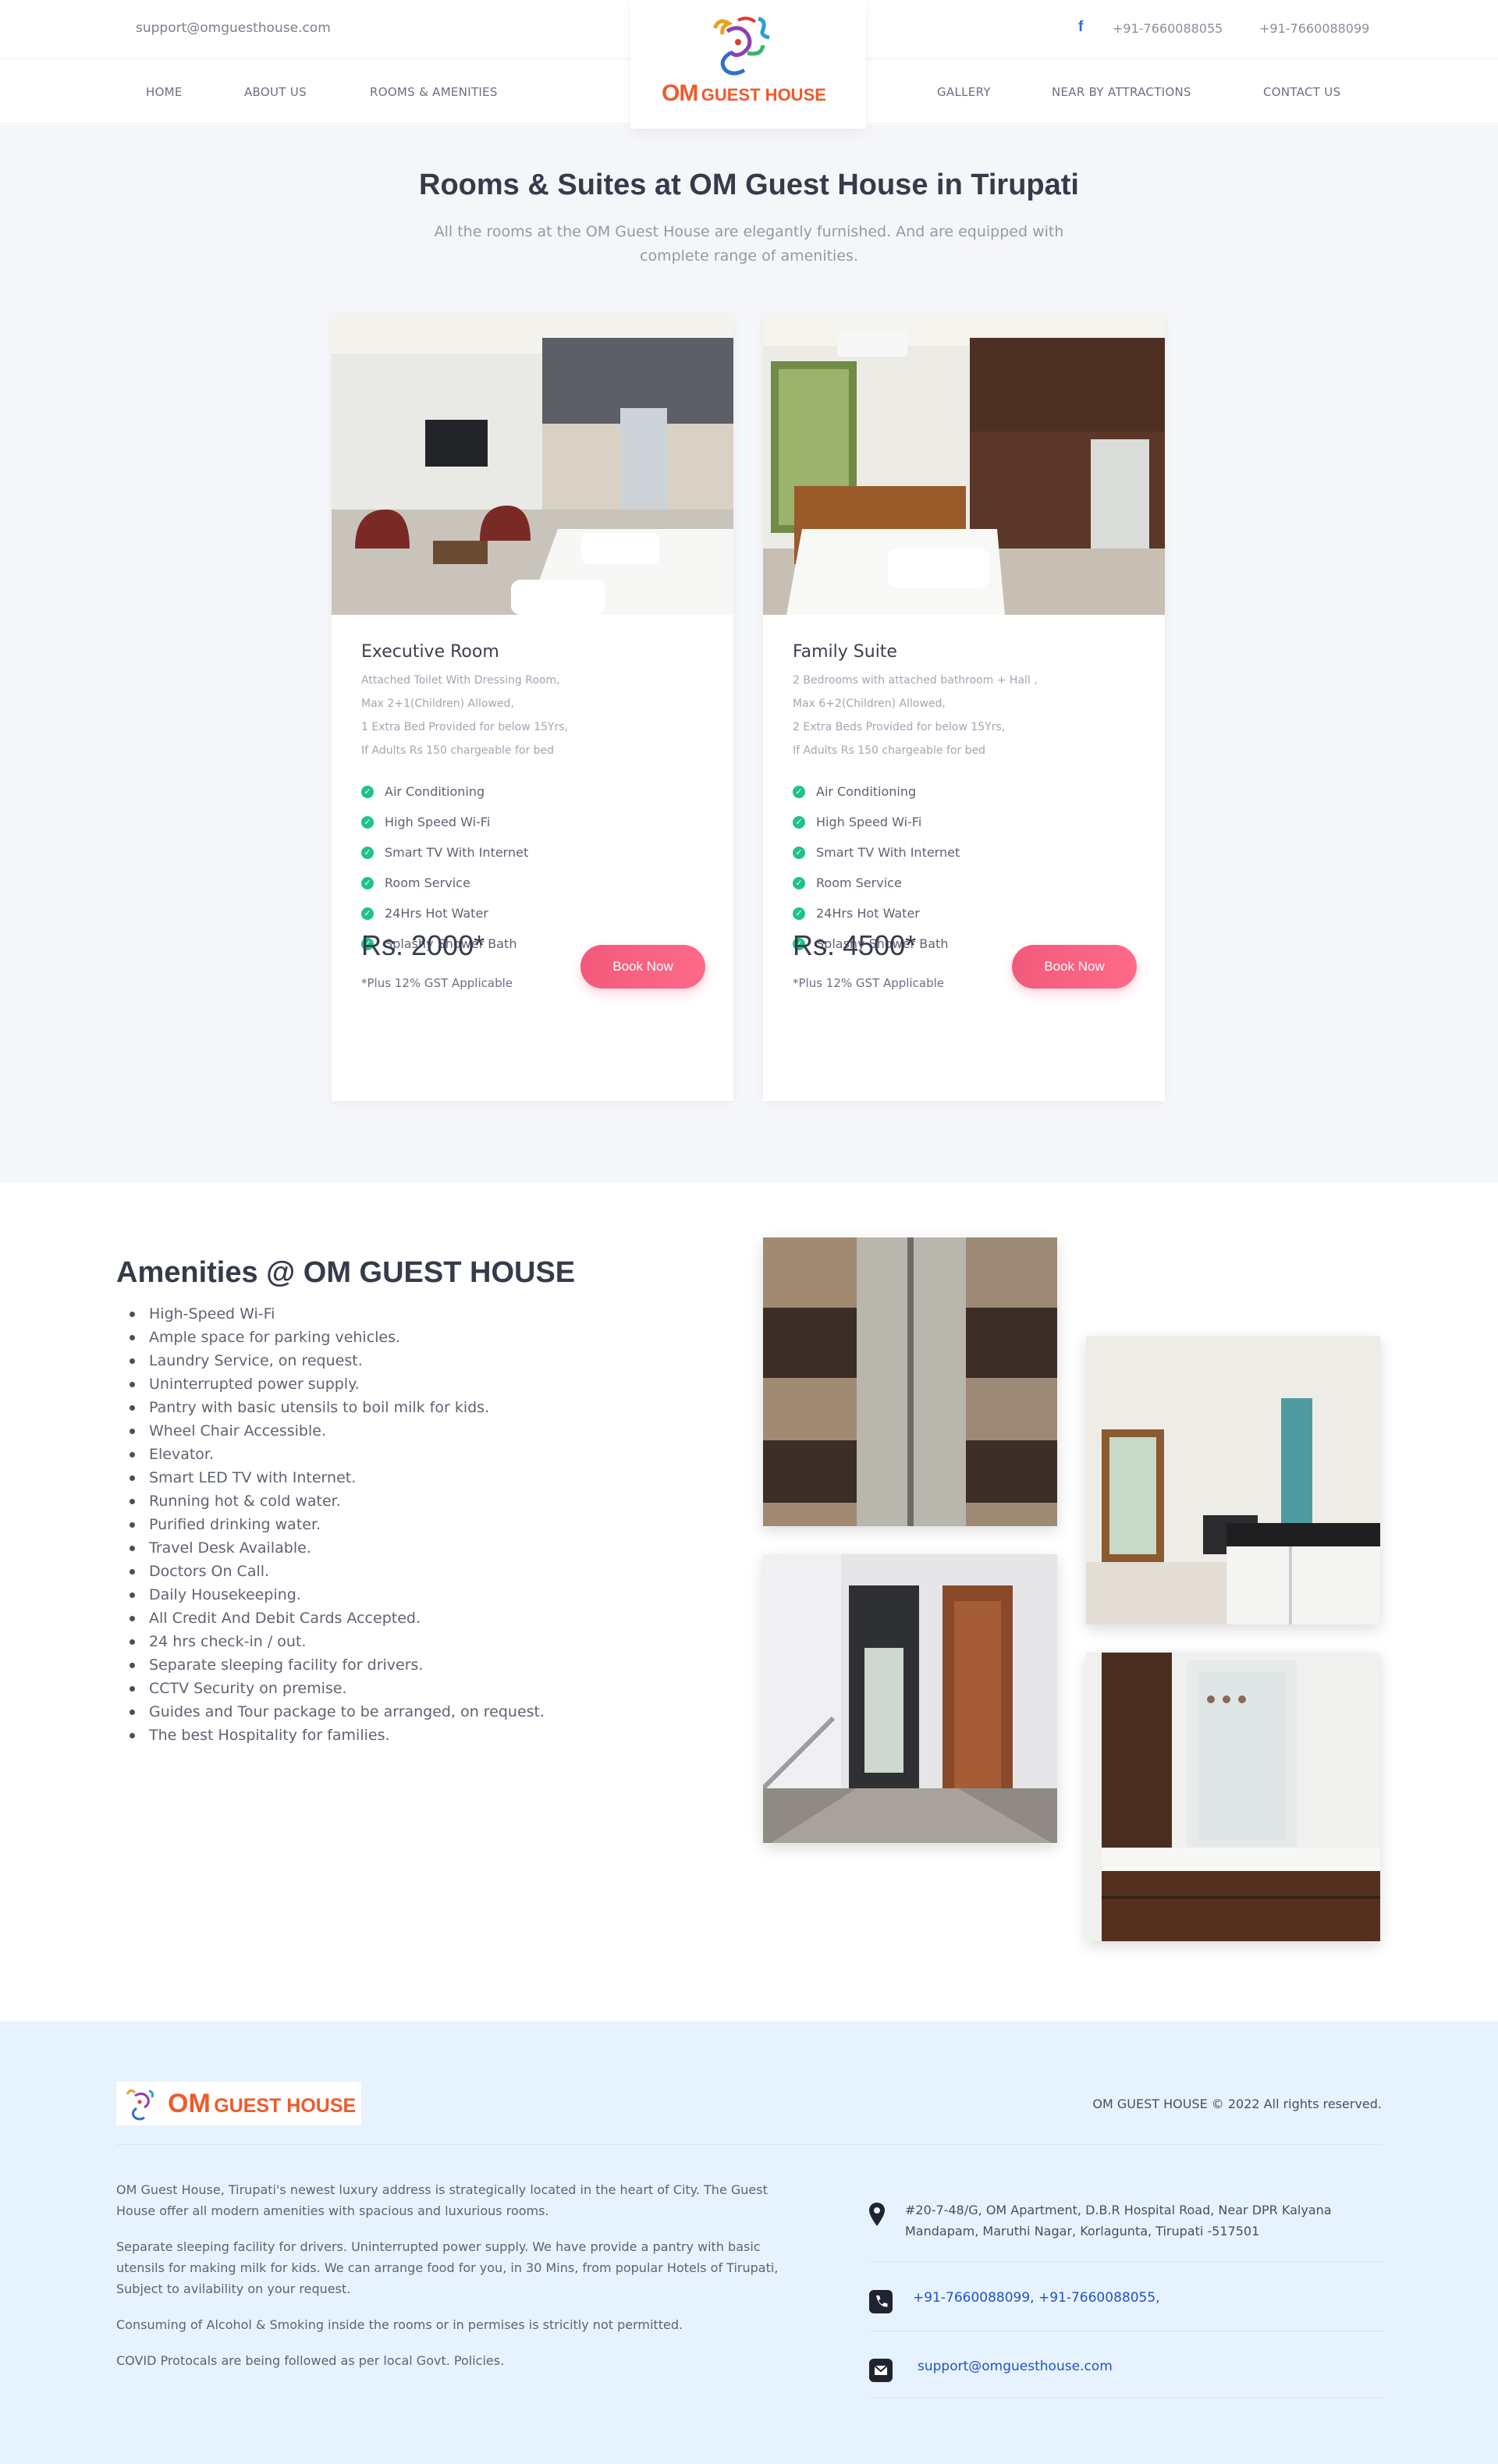  I want to click on nav-home: HOME, so click(164, 92).